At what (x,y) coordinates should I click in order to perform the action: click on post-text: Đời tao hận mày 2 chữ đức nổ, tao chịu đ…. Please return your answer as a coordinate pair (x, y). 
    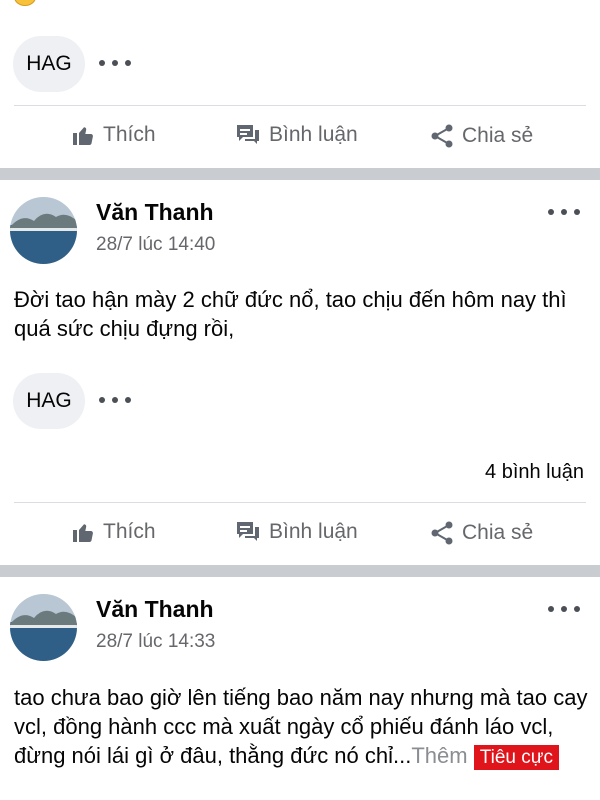
    Looking at the image, I should click on (290, 314).